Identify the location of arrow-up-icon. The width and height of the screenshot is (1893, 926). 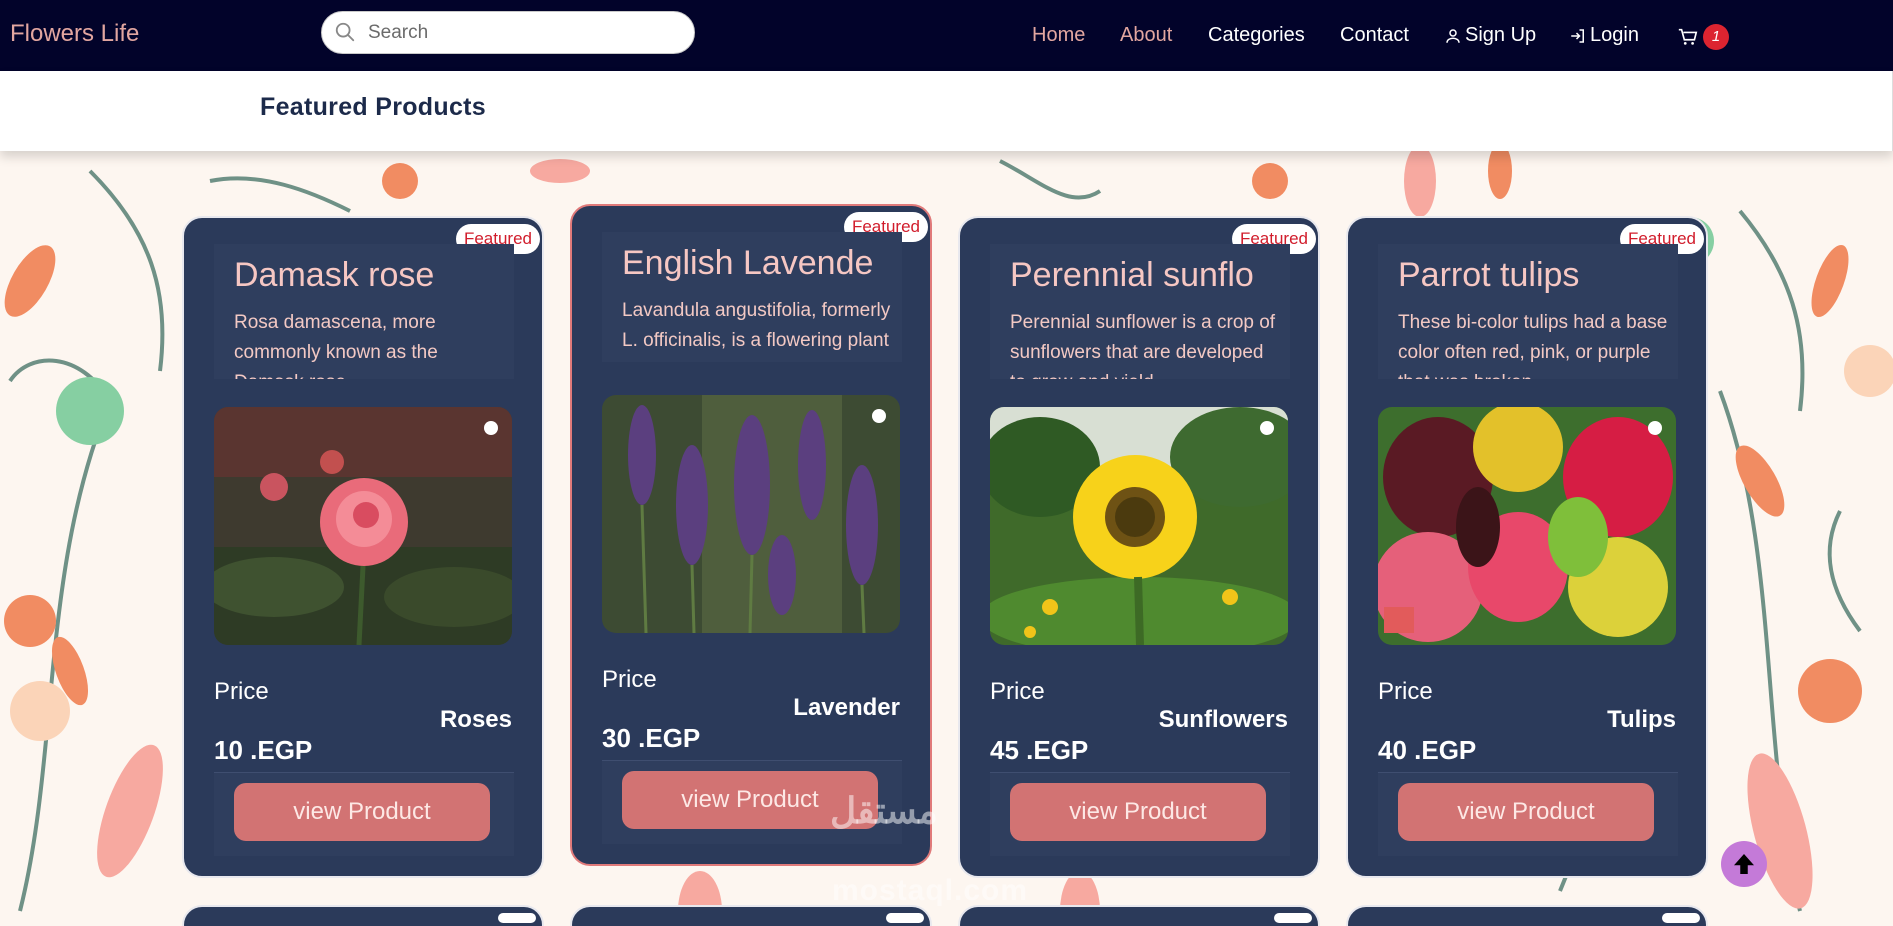
(1744, 864).